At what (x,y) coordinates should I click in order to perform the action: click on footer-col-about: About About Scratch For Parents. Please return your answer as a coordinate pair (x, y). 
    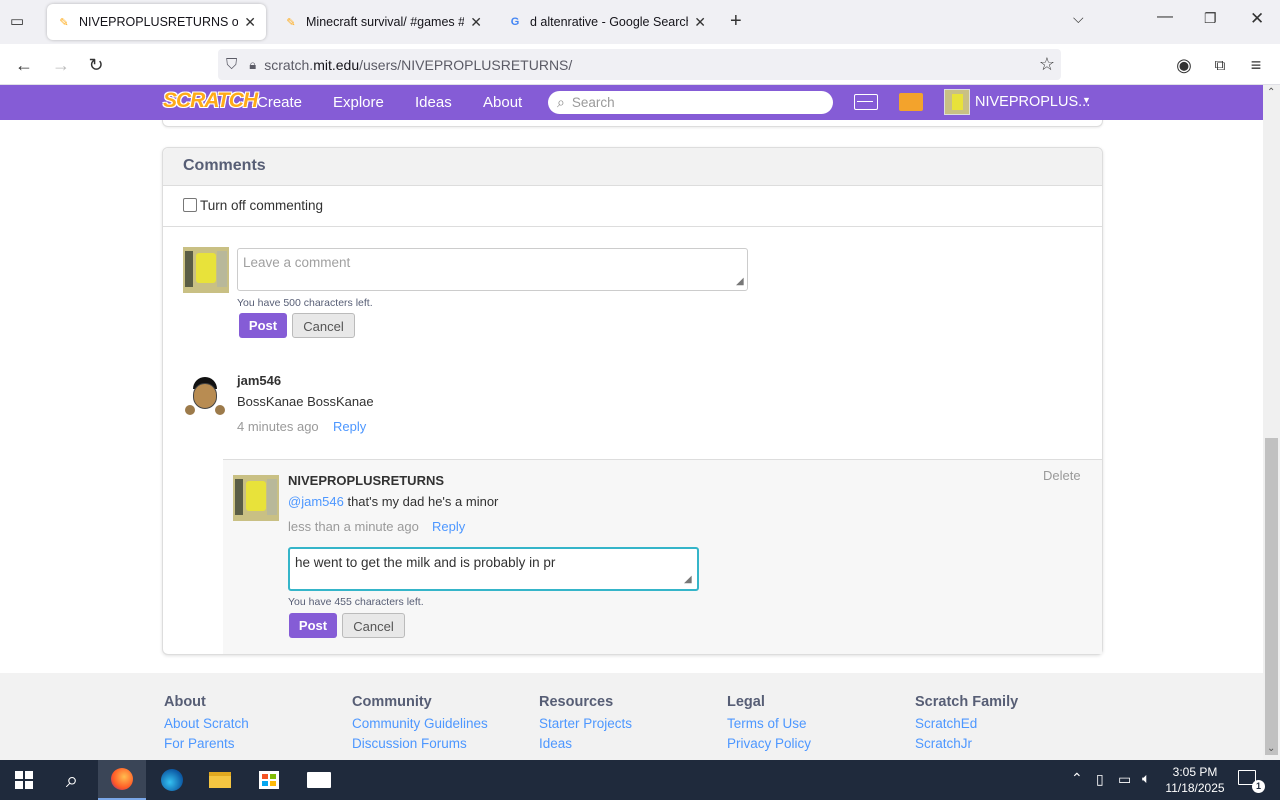
    Looking at the image, I should click on (206, 725).